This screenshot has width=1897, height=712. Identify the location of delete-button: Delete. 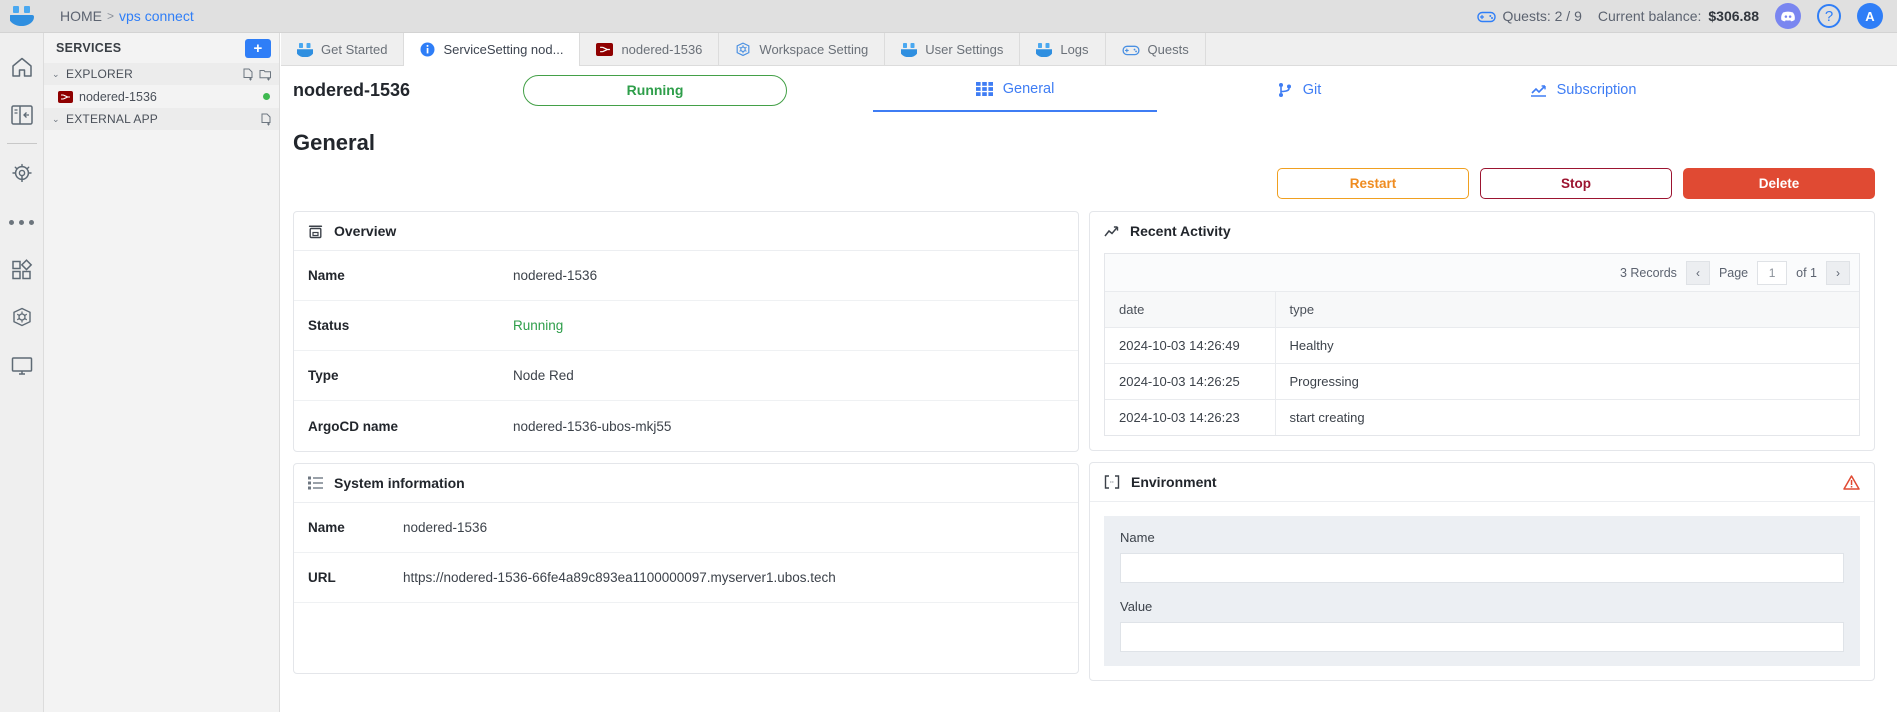
(1779, 183).